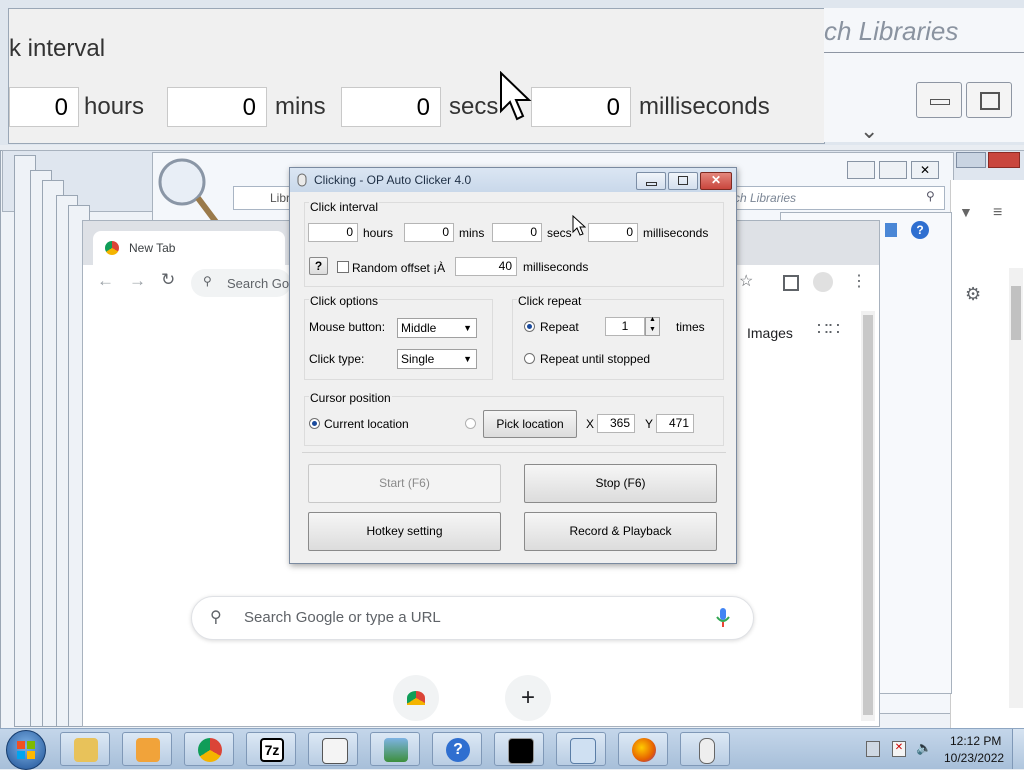 The image size is (1024, 770). What do you see at coordinates (517, 232) in the screenshot?
I see `secs-field: 0` at bounding box center [517, 232].